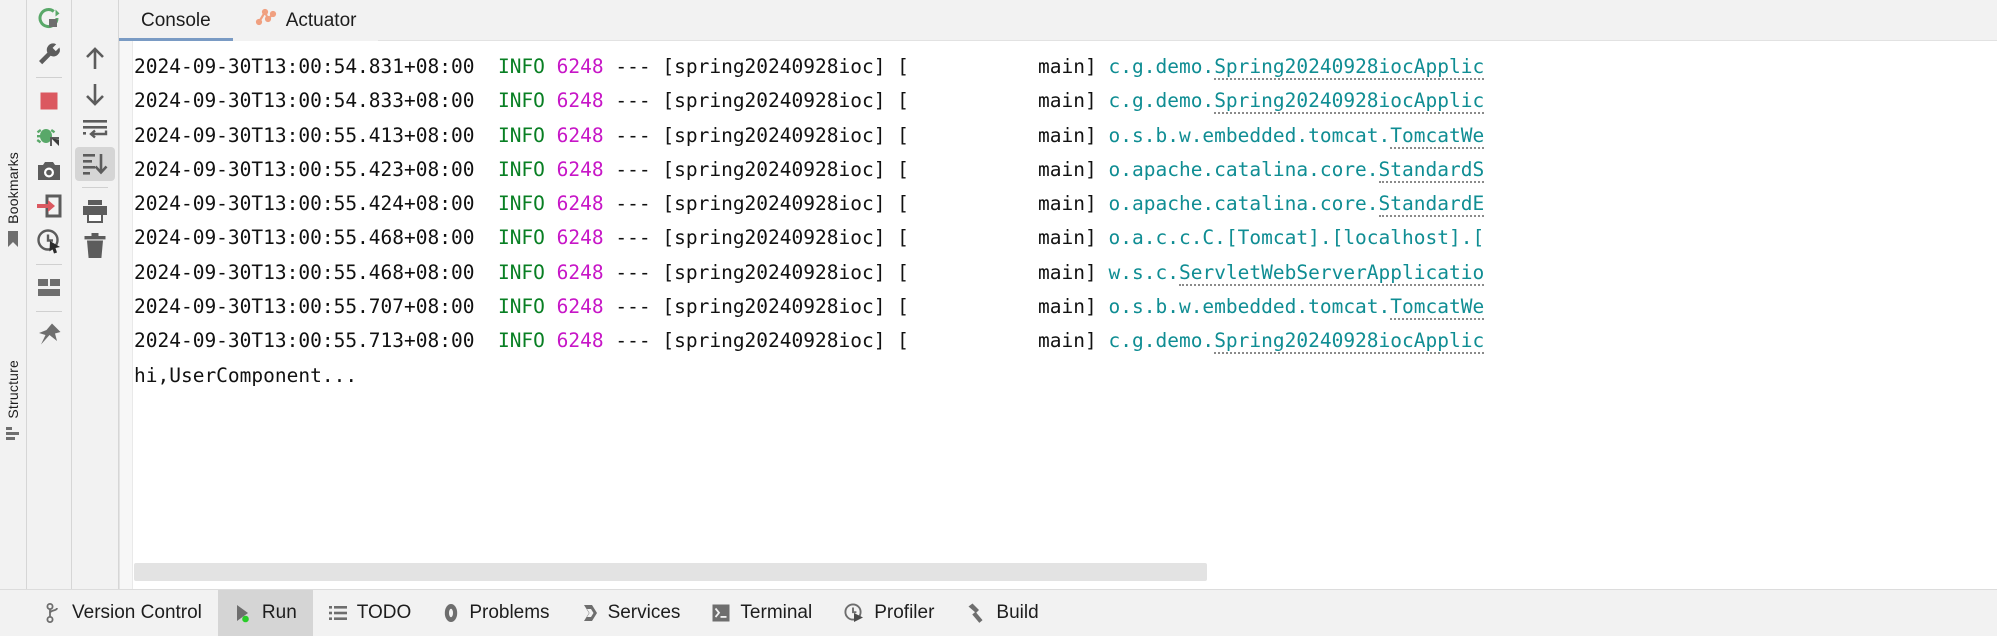 This screenshot has width=1997, height=636. Describe the element at coordinates (243, 613) in the screenshot. I see `run-icon` at that location.